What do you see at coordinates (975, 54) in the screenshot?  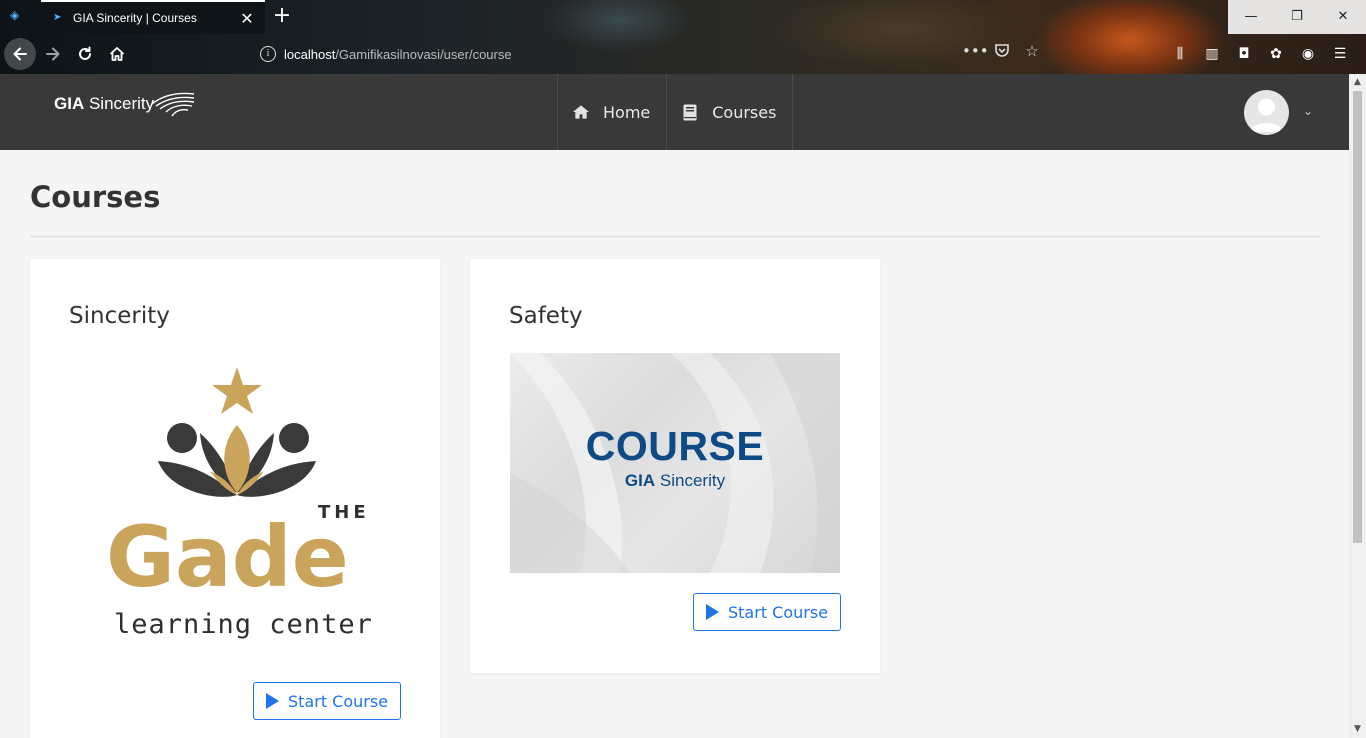 I see `page-actions-menu-icon: •••` at bounding box center [975, 54].